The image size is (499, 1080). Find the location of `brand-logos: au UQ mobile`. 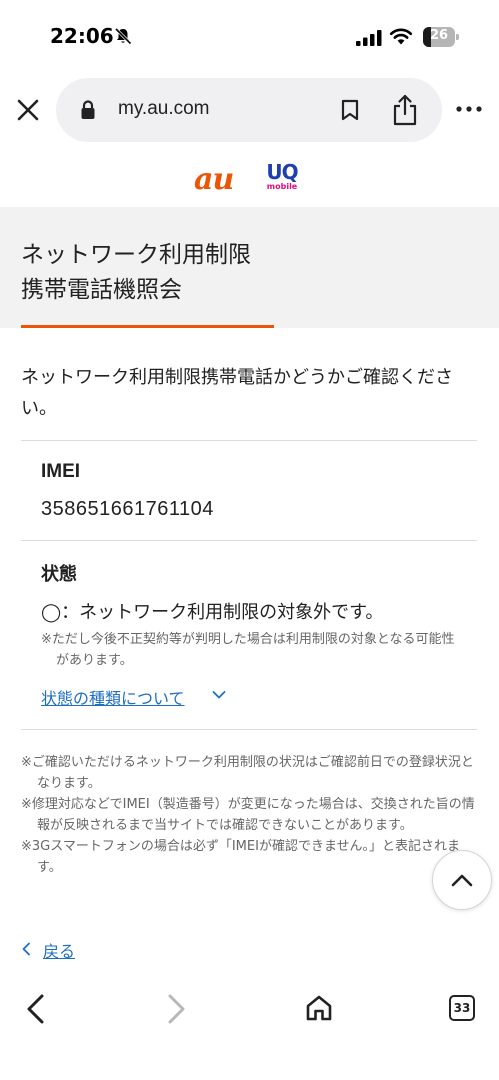

brand-logos: au UQ mobile is located at coordinates (249, 178).